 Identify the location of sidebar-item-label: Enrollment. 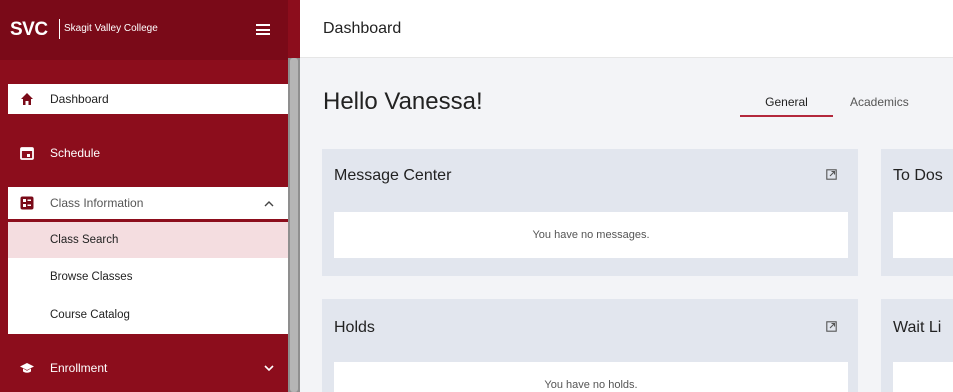
(79, 368).